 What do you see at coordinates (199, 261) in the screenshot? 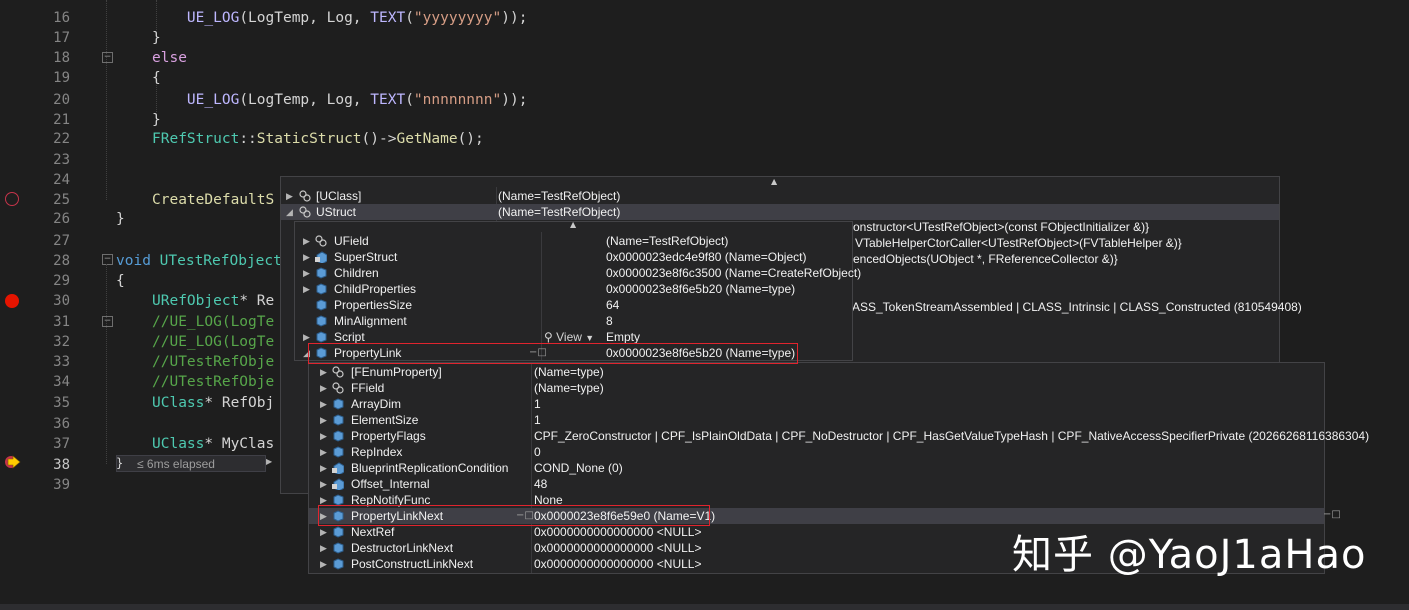
I see `code-line-28: void UTestRefObject` at bounding box center [199, 261].